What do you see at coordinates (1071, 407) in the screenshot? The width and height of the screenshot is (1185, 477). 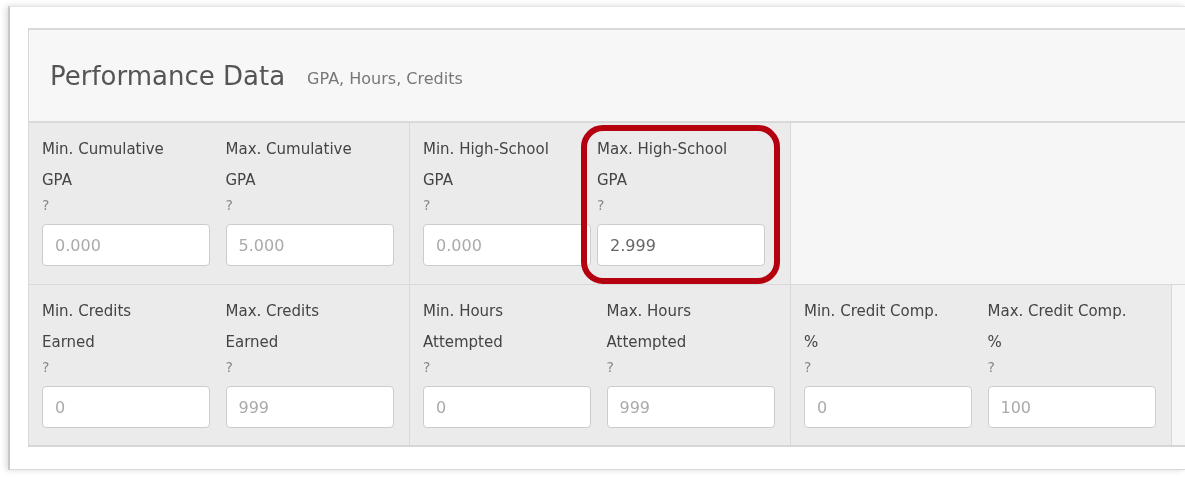 I see `input-field: 100` at bounding box center [1071, 407].